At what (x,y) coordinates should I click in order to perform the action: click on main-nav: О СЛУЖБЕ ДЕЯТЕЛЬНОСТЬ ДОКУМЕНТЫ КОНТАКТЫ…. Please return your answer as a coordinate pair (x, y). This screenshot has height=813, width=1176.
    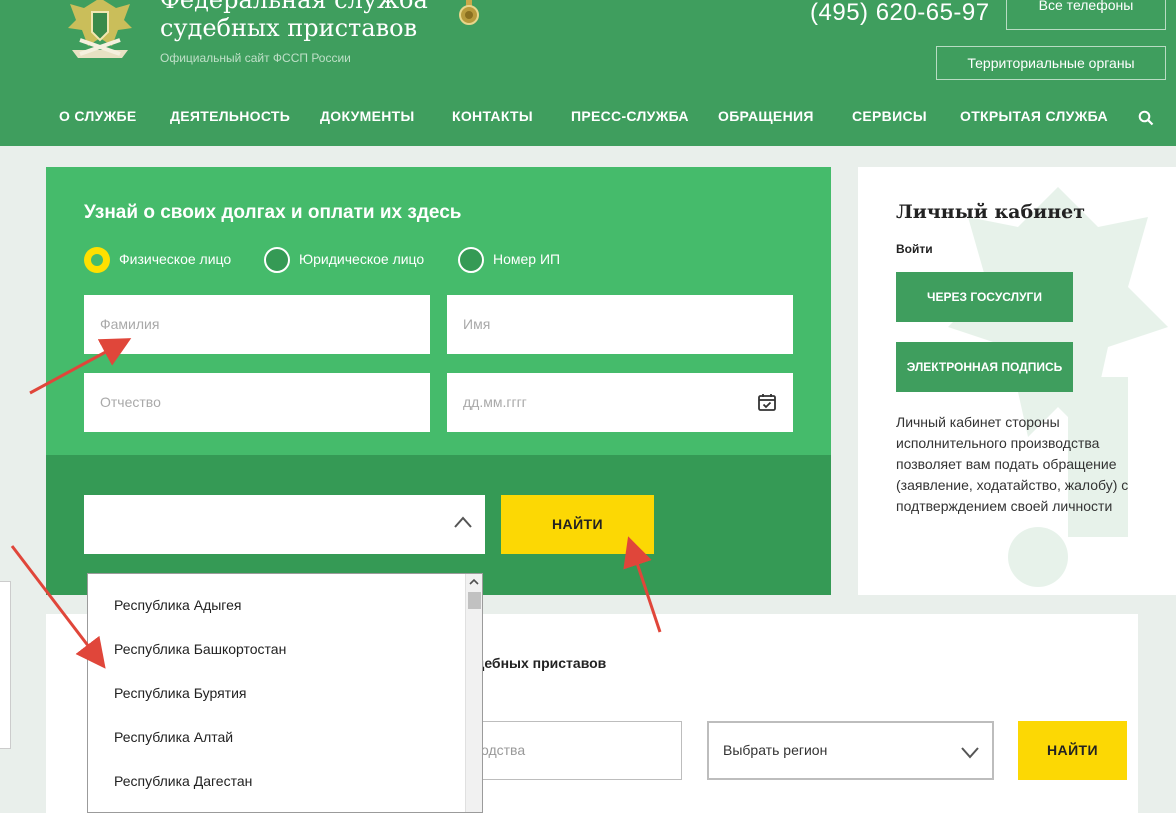
    Looking at the image, I should click on (588, 118).